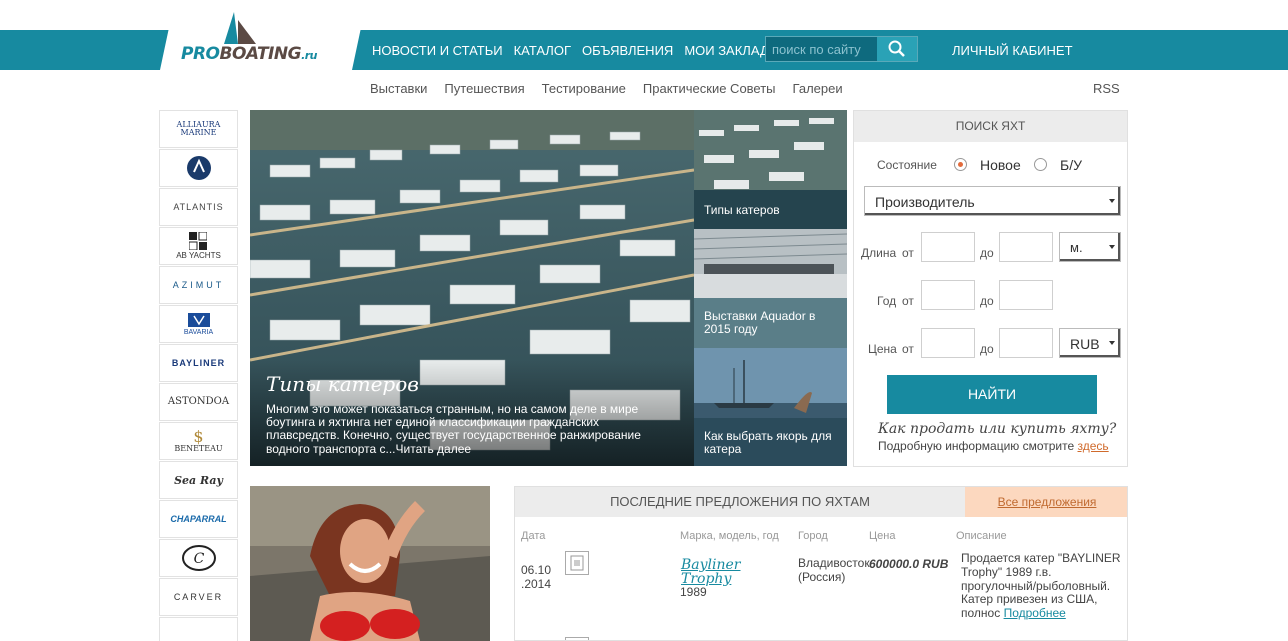 The width and height of the screenshot is (1288, 641). What do you see at coordinates (1090, 343) in the screenshot?
I see `currency-select: RUB` at bounding box center [1090, 343].